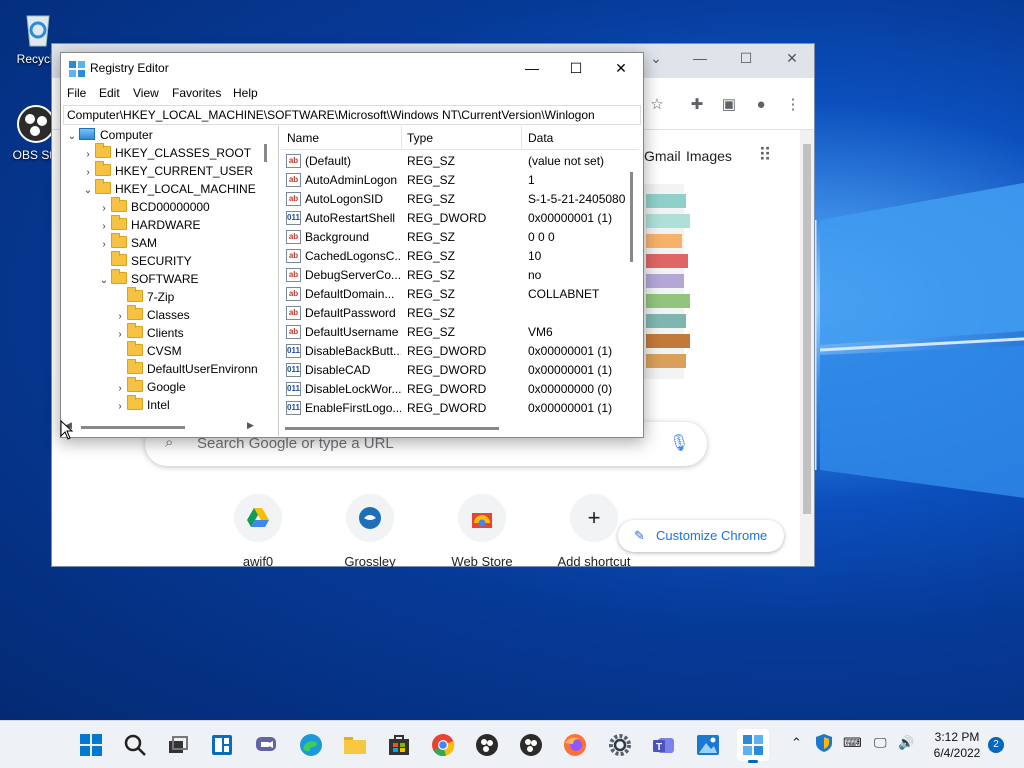 This screenshot has height=768, width=1024. What do you see at coordinates (311, 745) in the screenshot?
I see `edge-button` at bounding box center [311, 745].